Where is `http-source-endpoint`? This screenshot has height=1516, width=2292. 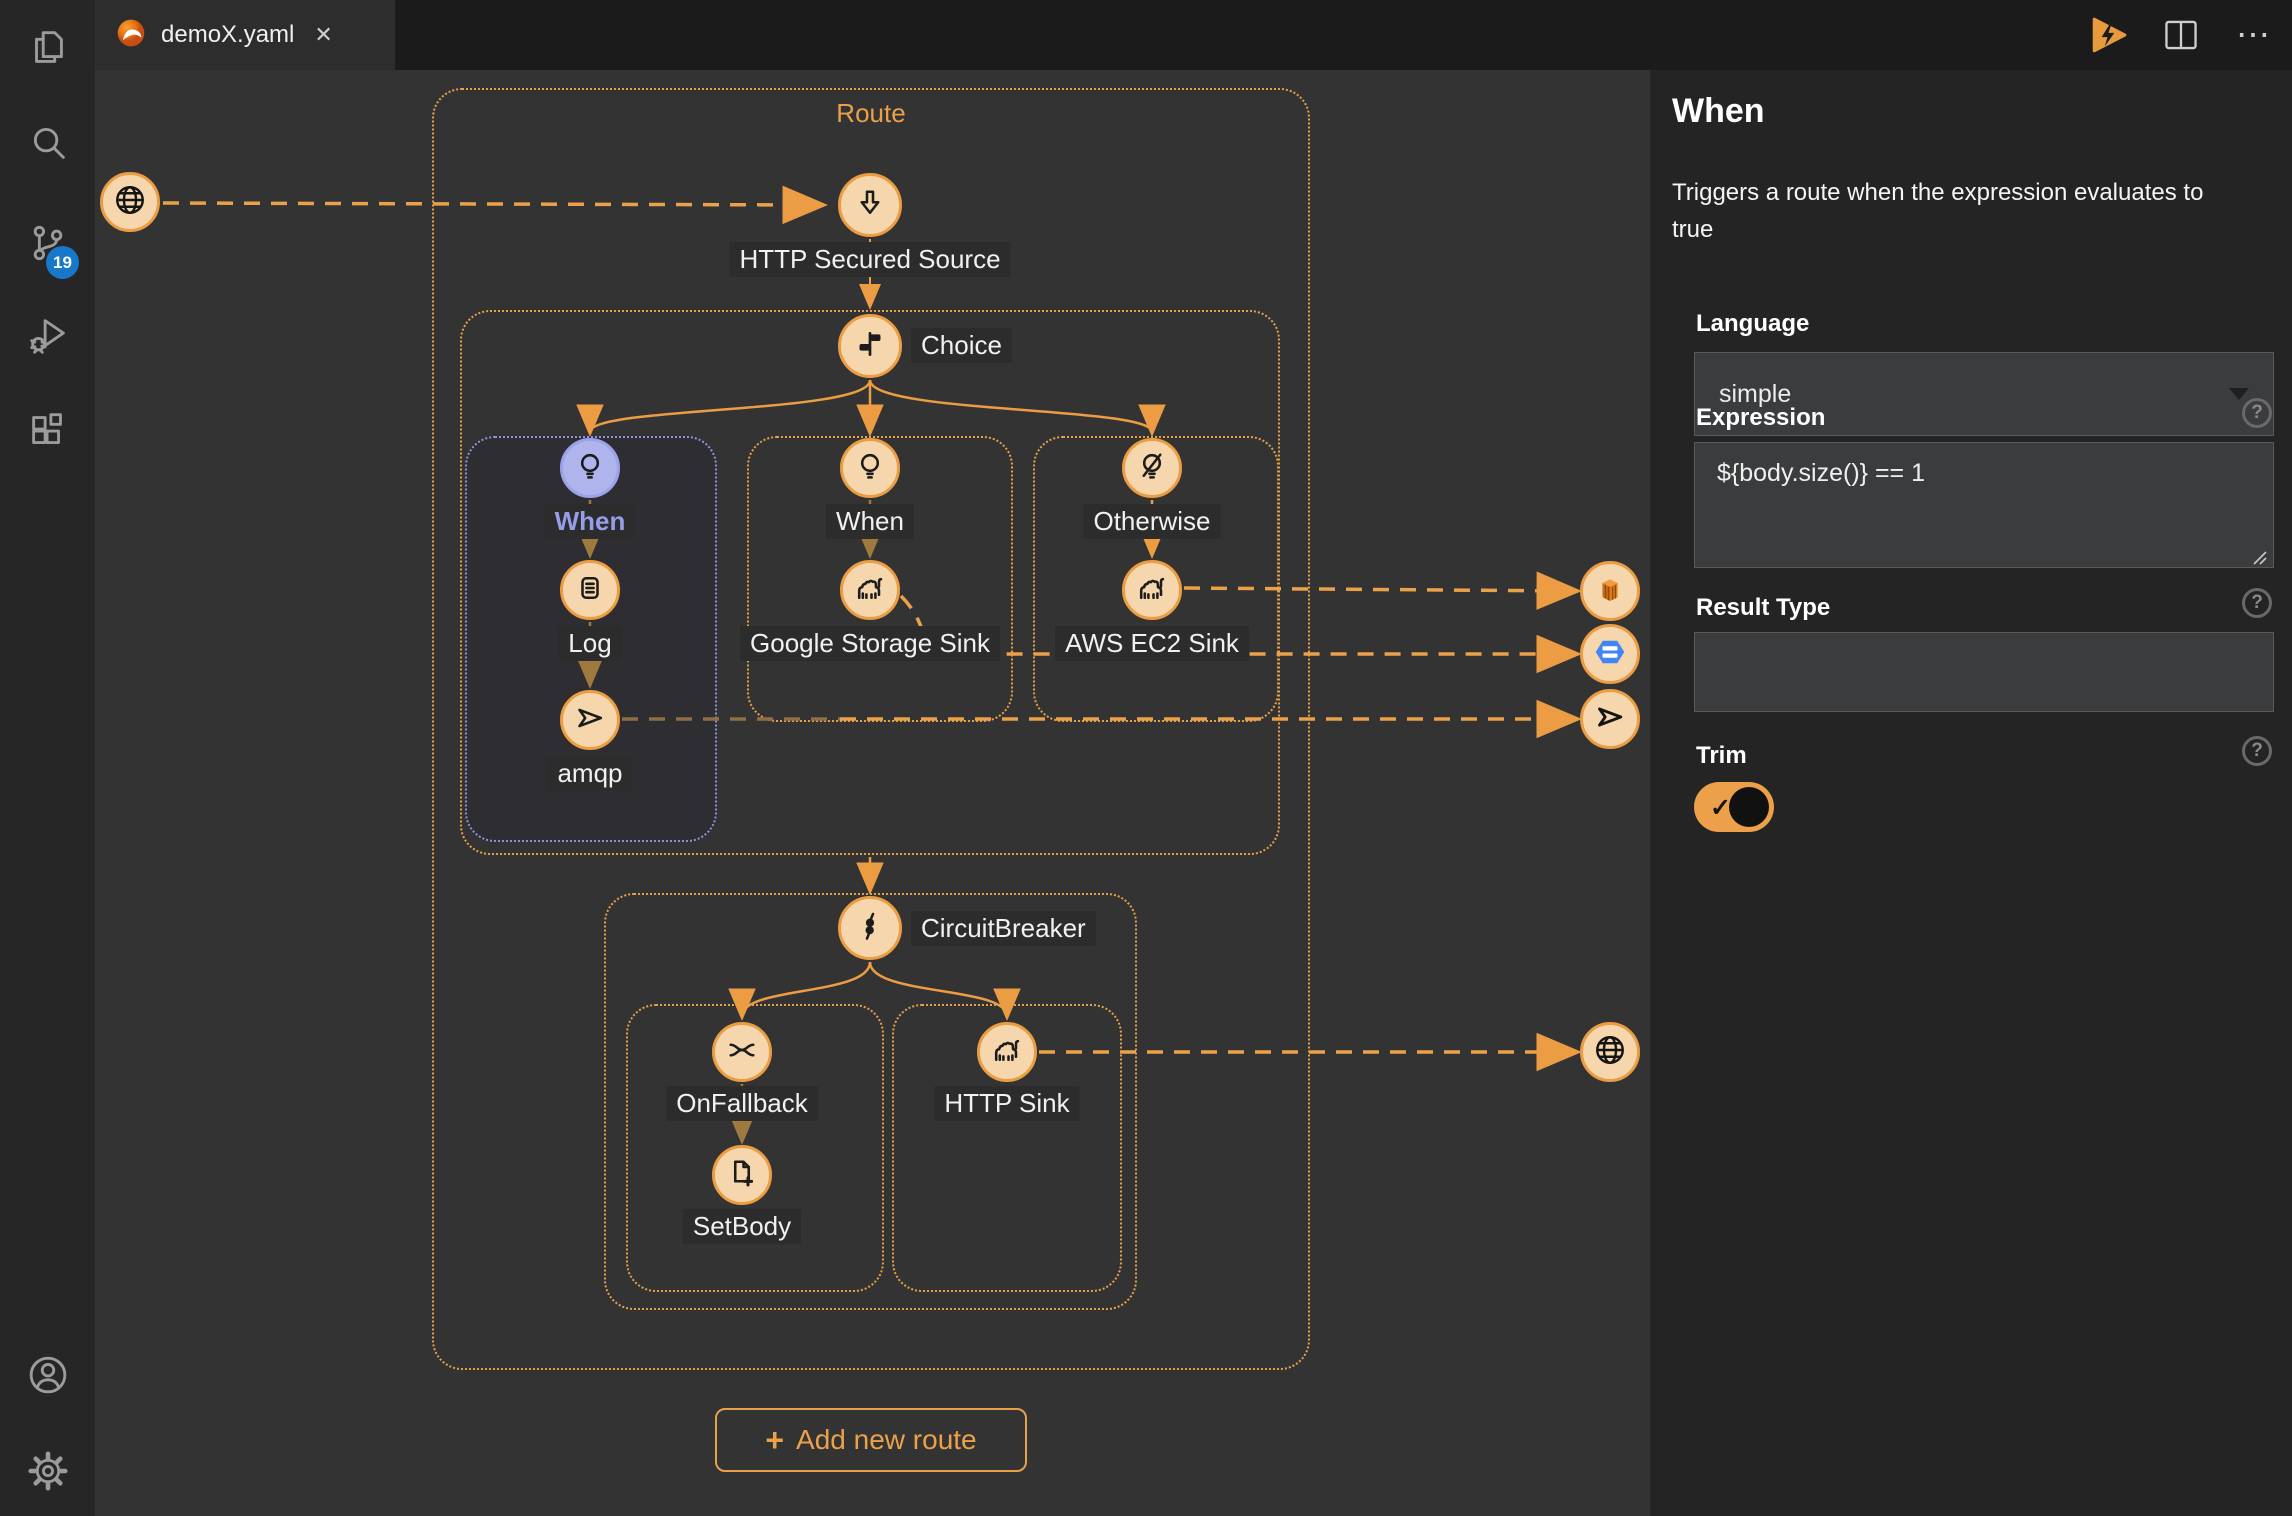
http-source-endpoint is located at coordinates (130, 202).